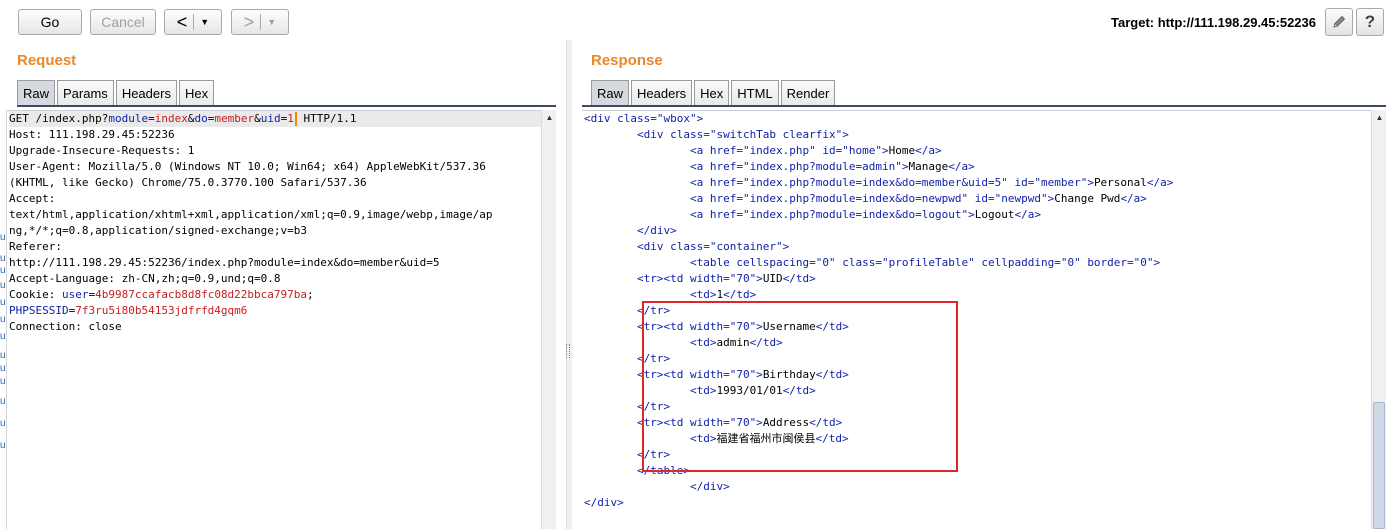  Describe the element at coordinates (47, 60) in the screenshot. I see `request-title: Request` at that location.